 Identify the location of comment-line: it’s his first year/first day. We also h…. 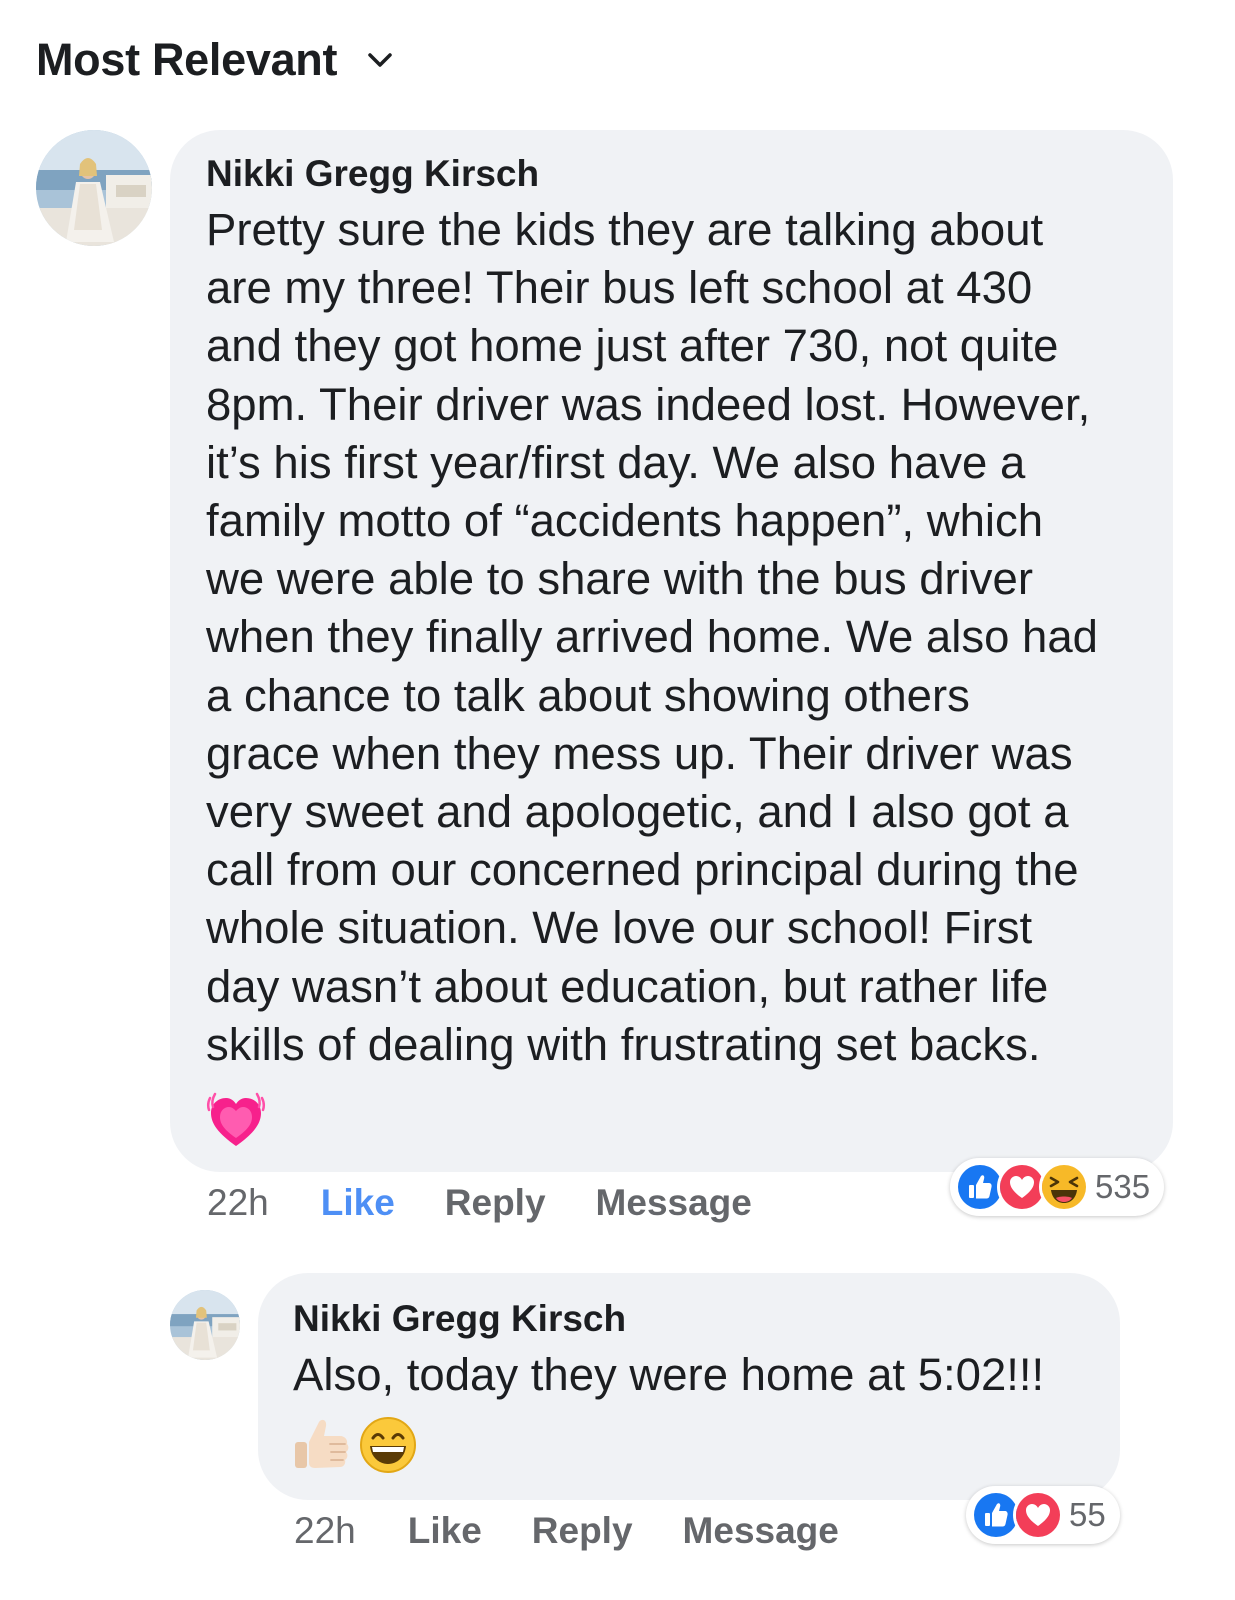
(616, 462).